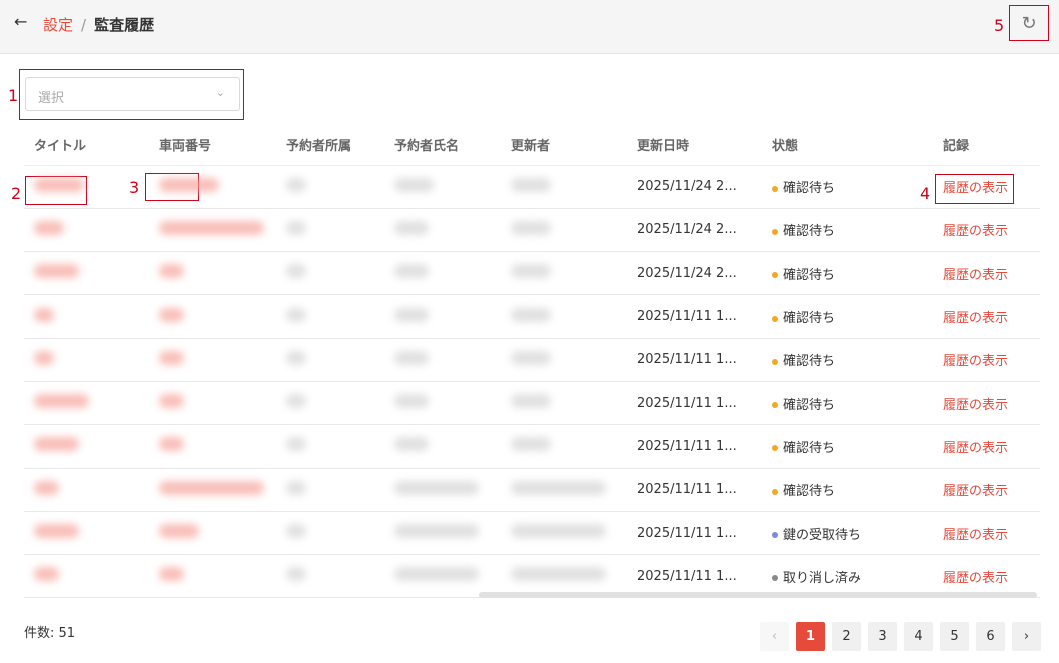 The height and width of the screenshot is (663, 1059). I want to click on record-count: 件数: 51, so click(50, 633).